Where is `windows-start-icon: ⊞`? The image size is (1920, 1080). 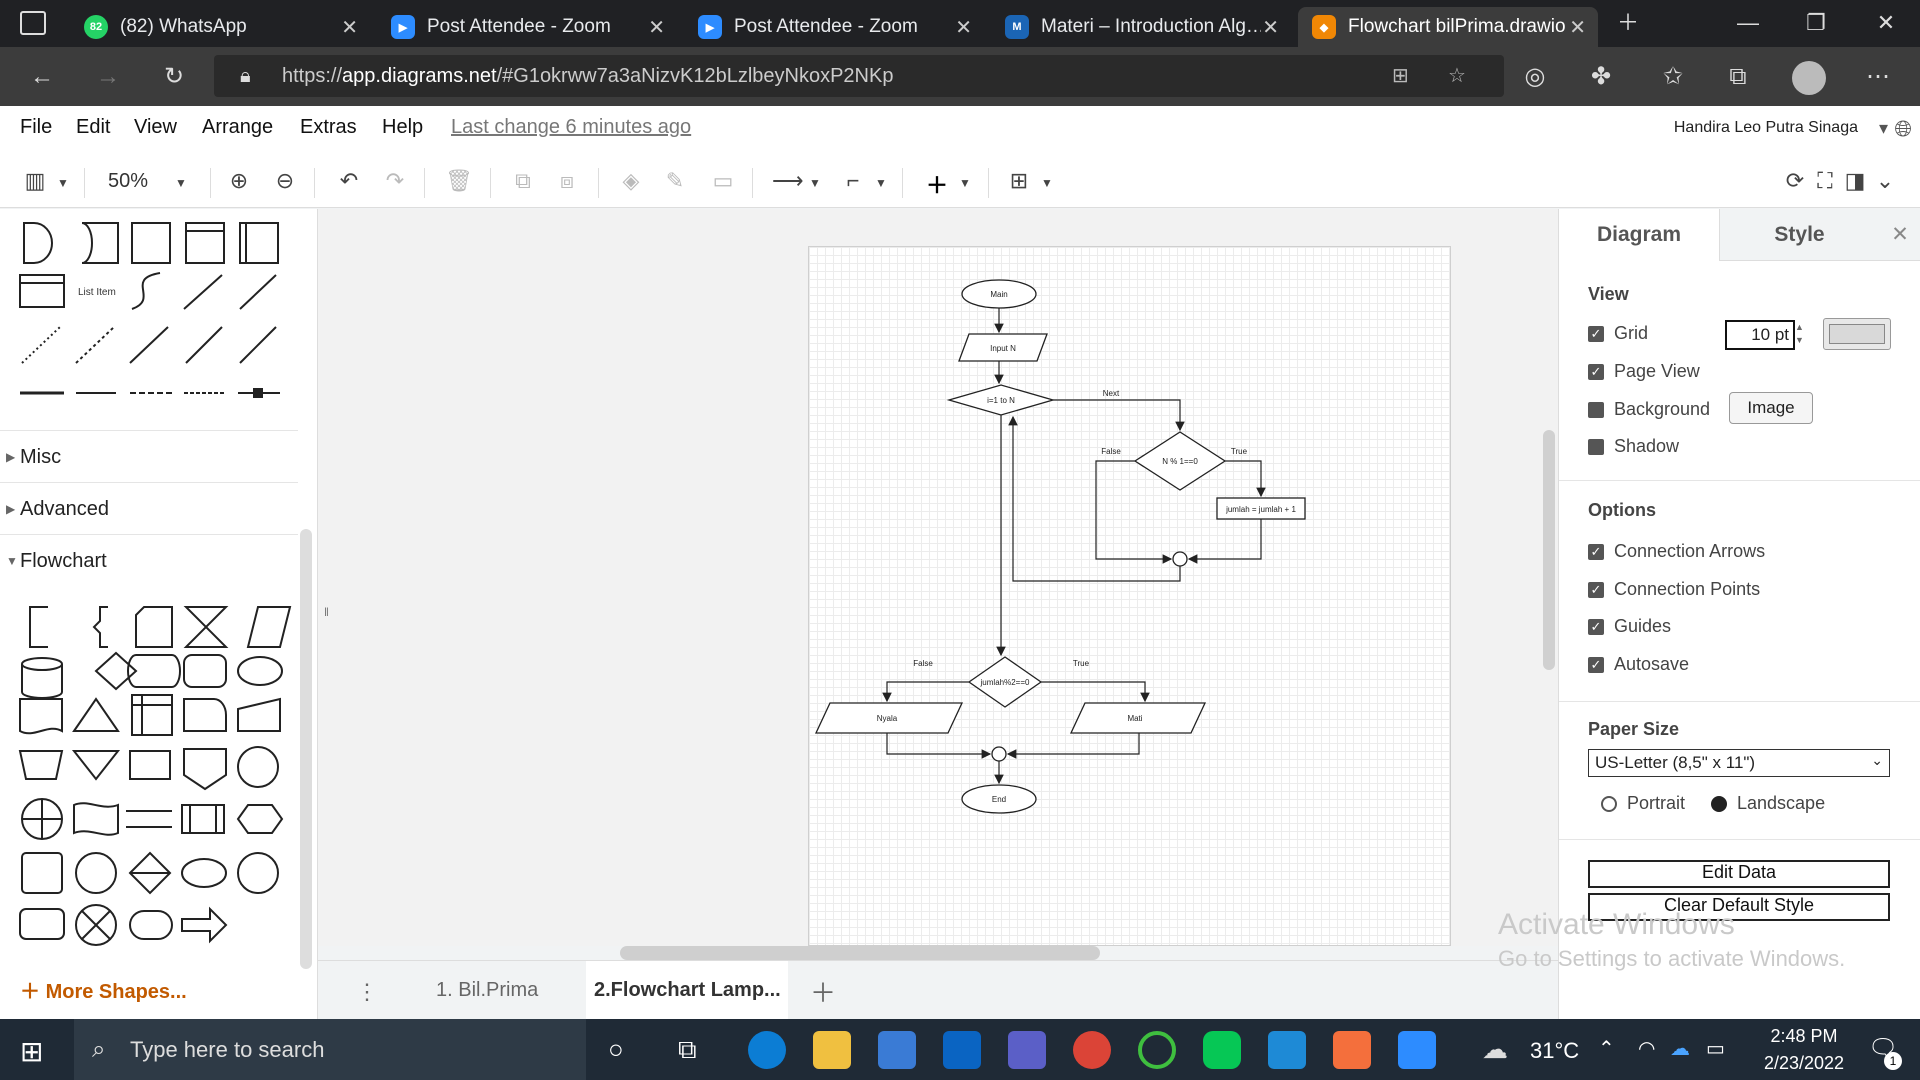 windows-start-icon: ⊞ is located at coordinates (31, 1051).